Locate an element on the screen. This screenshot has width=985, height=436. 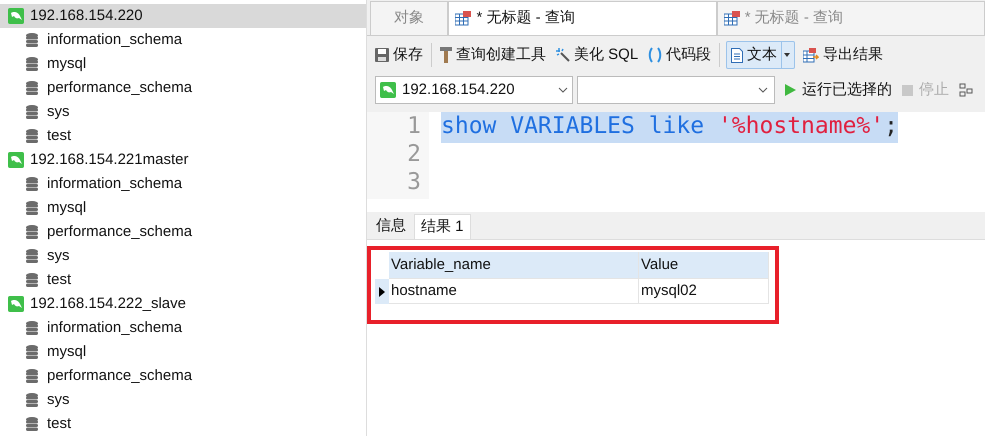
result-tab: 结果 1 is located at coordinates (442, 226).